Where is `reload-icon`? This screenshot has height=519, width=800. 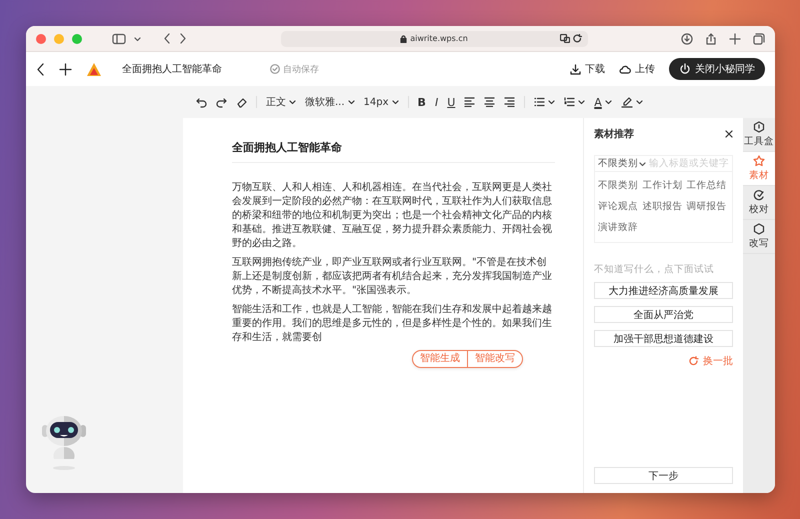
reload-icon is located at coordinates (577, 38).